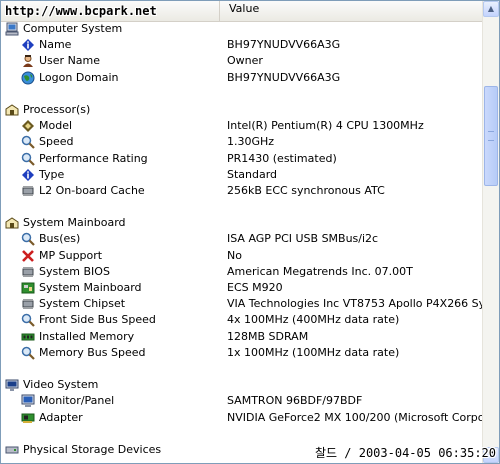 The image size is (500, 464). I want to click on item-row-model: Model Intel(R) Pentium(R) 4 CPU 1300MHz, so click(242, 126).